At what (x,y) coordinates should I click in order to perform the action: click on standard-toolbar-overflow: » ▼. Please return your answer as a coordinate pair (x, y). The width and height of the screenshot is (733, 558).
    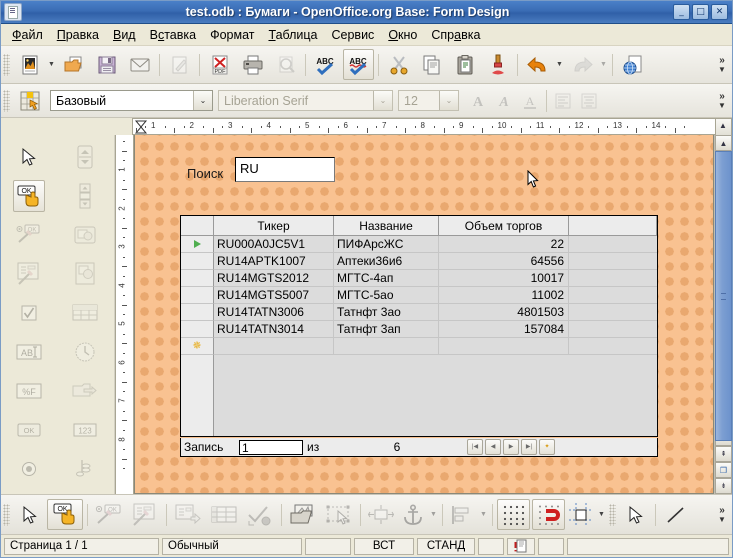
    Looking at the image, I should click on (722, 64).